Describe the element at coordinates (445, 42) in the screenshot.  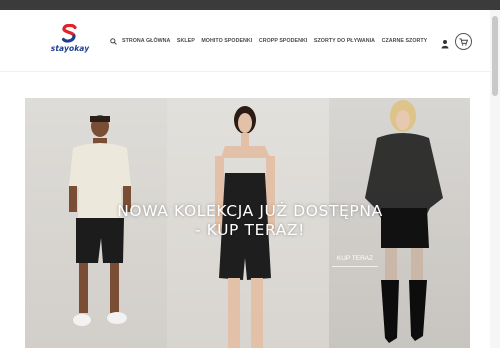
I see `user-icon` at that location.